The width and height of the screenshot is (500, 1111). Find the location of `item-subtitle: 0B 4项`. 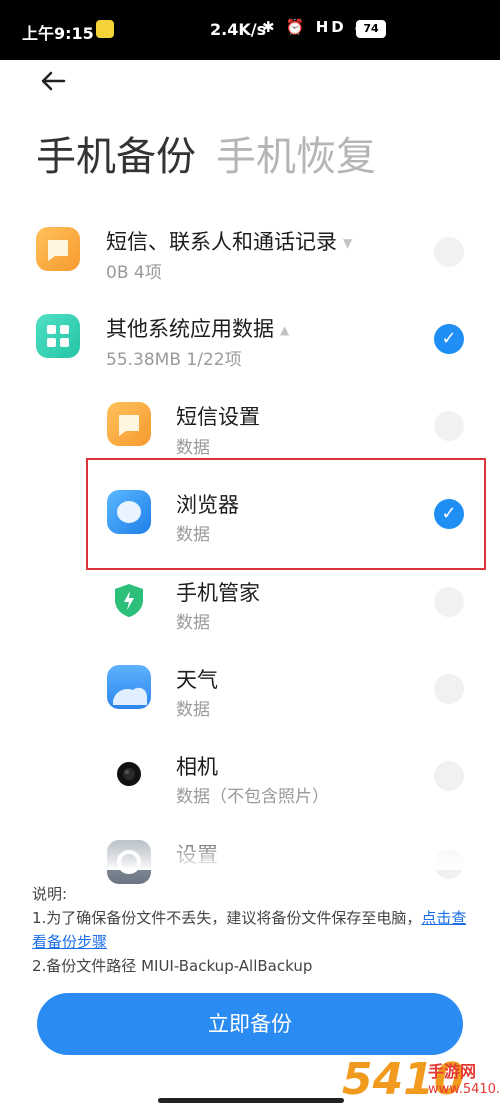

item-subtitle: 0B 4项 is located at coordinates (134, 273).